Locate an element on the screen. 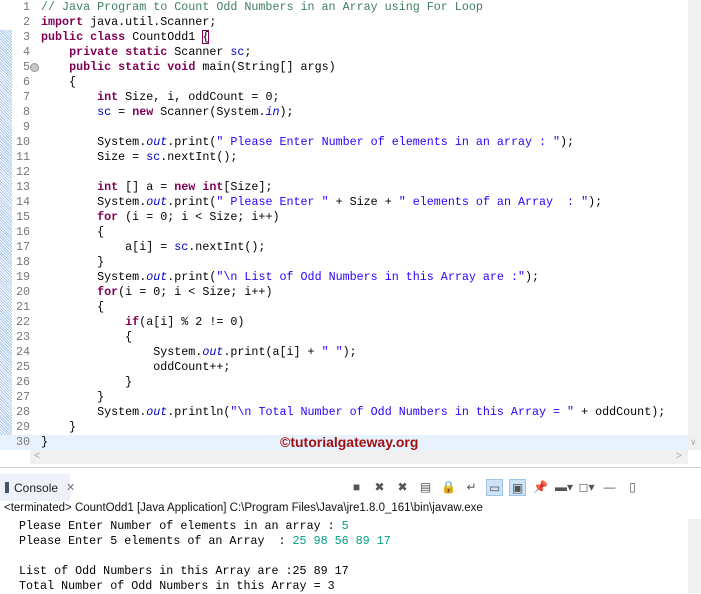 This screenshot has height=594, width=701. code-text: .nextInt(); is located at coordinates (227, 247).